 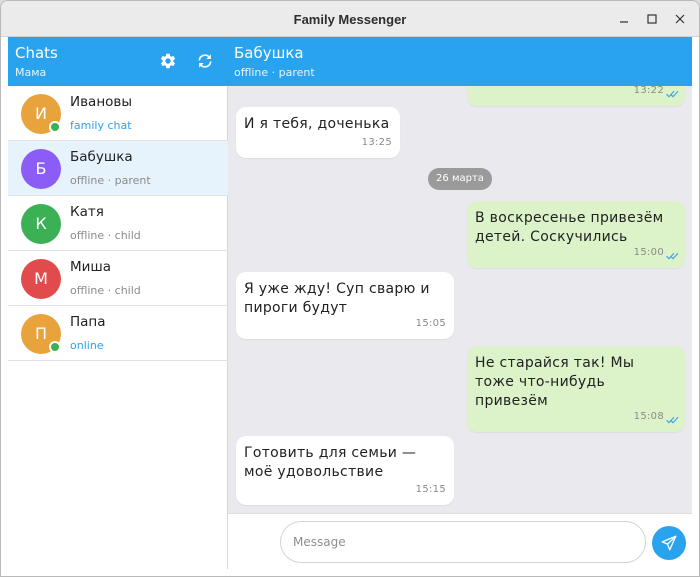 What do you see at coordinates (269, 53) in the screenshot?
I see `conversation-title: Бабушка` at bounding box center [269, 53].